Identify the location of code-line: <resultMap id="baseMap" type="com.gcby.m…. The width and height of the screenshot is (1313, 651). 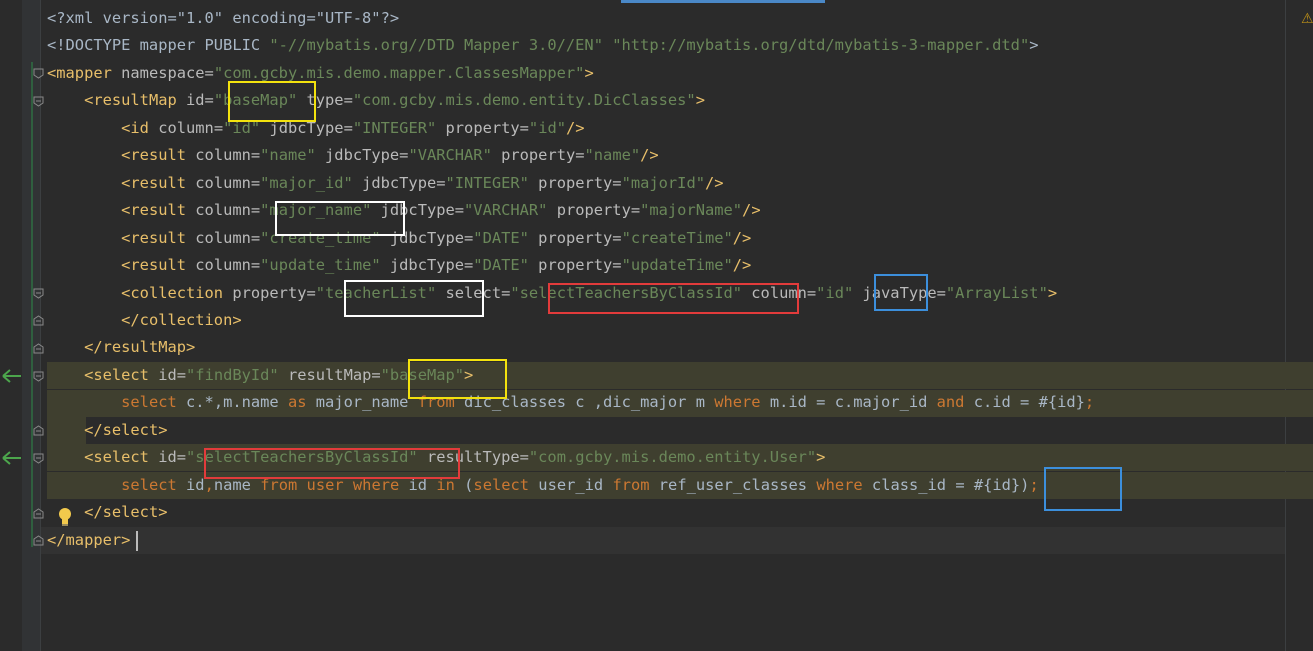
(376, 100).